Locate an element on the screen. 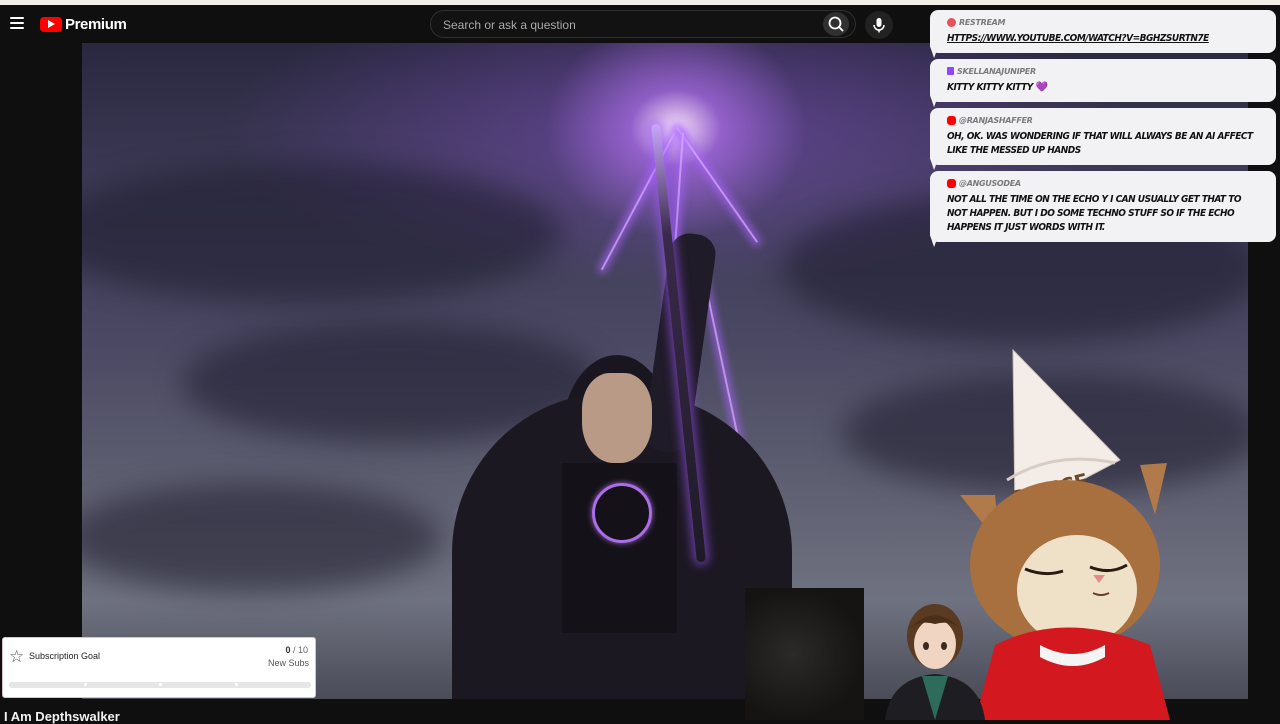 The image size is (1280, 724). voice-search-button is located at coordinates (879, 25).